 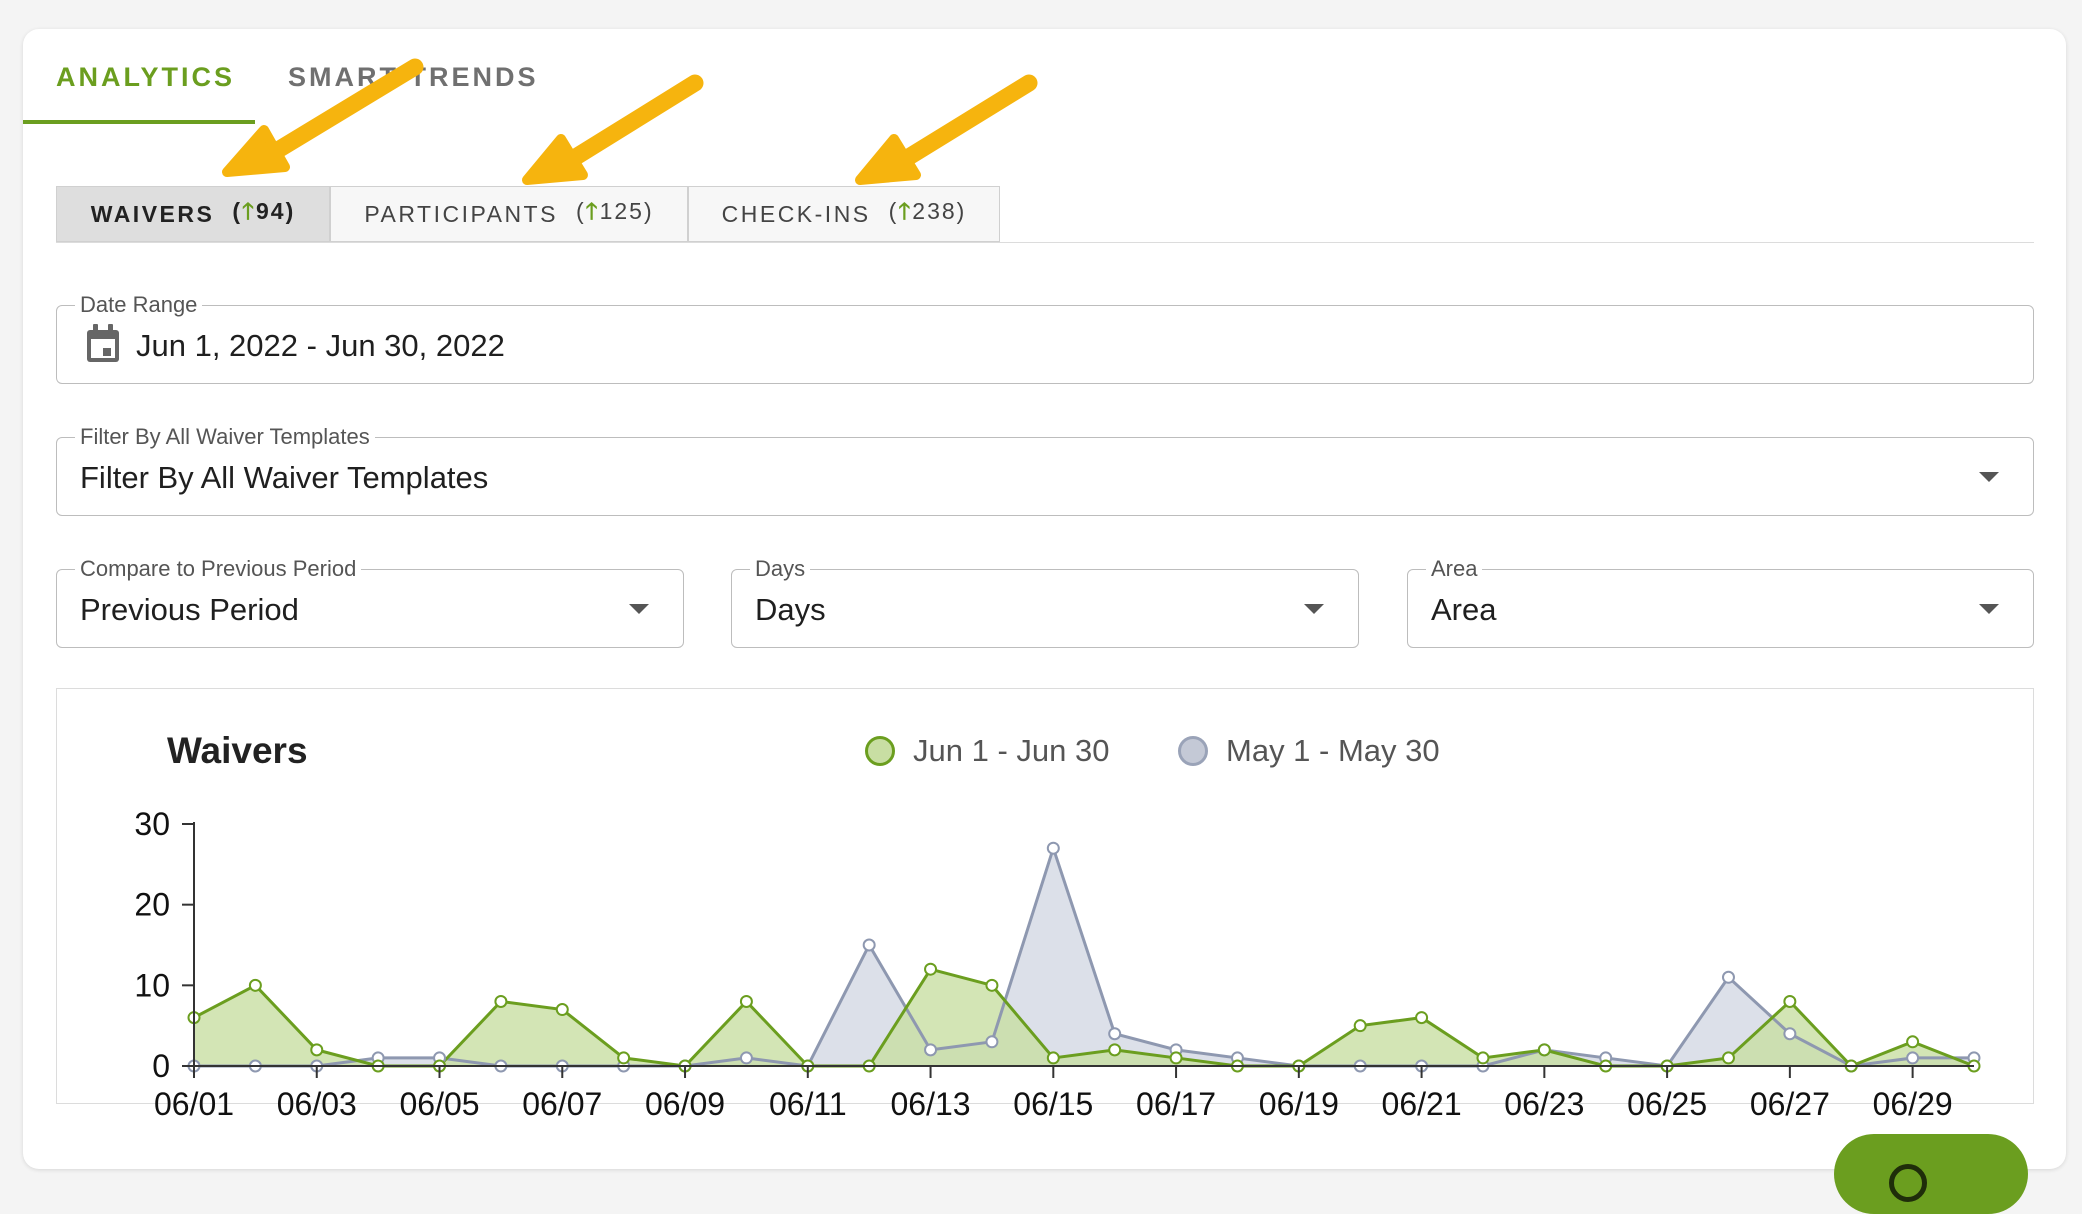 I want to click on y-tick-label: 30, so click(x=152, y=824).